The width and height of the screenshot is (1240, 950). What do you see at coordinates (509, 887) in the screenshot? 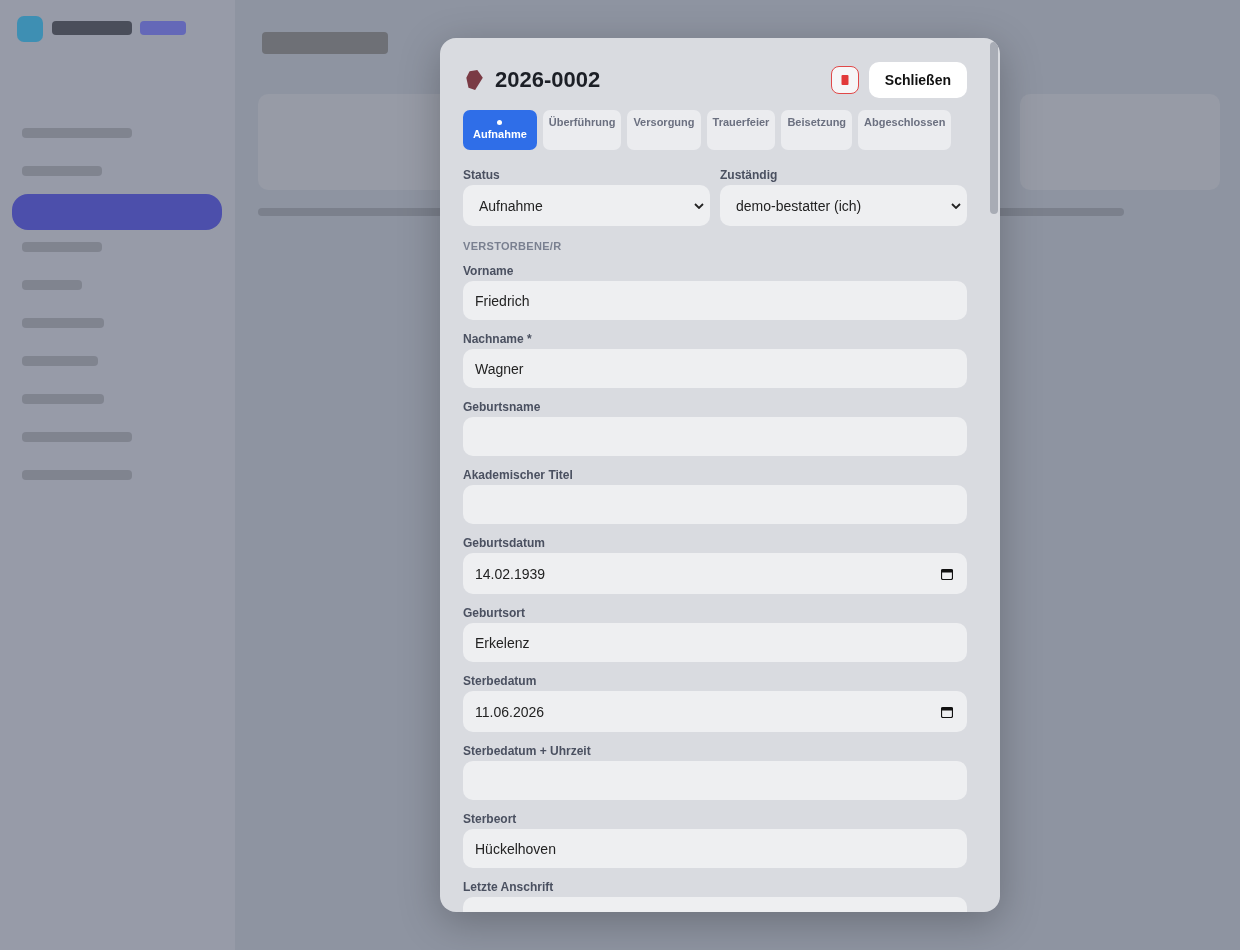
I see `field-label: Letzte Anschrift` at bounding box center [509, 887].